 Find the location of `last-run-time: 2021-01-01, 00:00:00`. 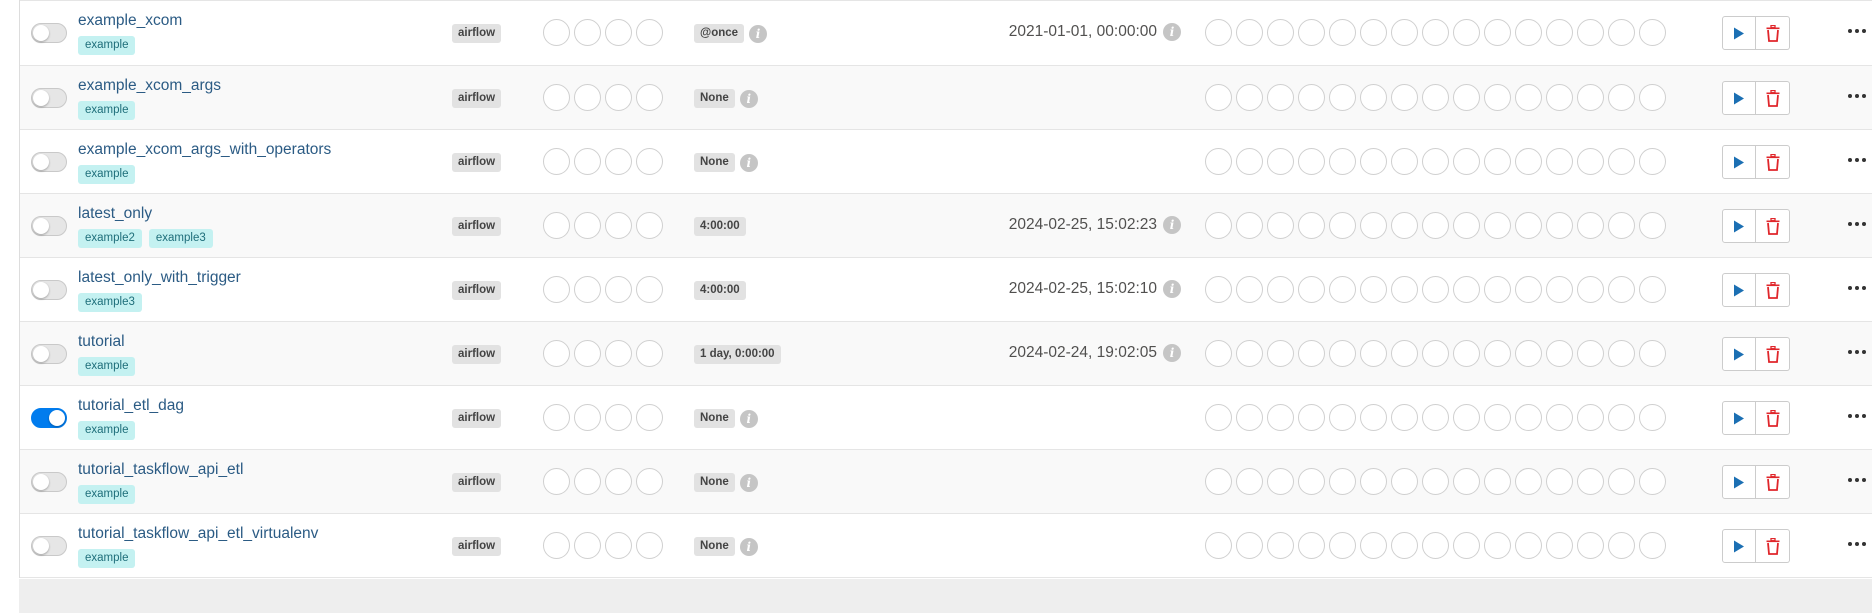

last-run-time: 2021-01-01, 00:00:00 is located at coordinates (1083, 32).